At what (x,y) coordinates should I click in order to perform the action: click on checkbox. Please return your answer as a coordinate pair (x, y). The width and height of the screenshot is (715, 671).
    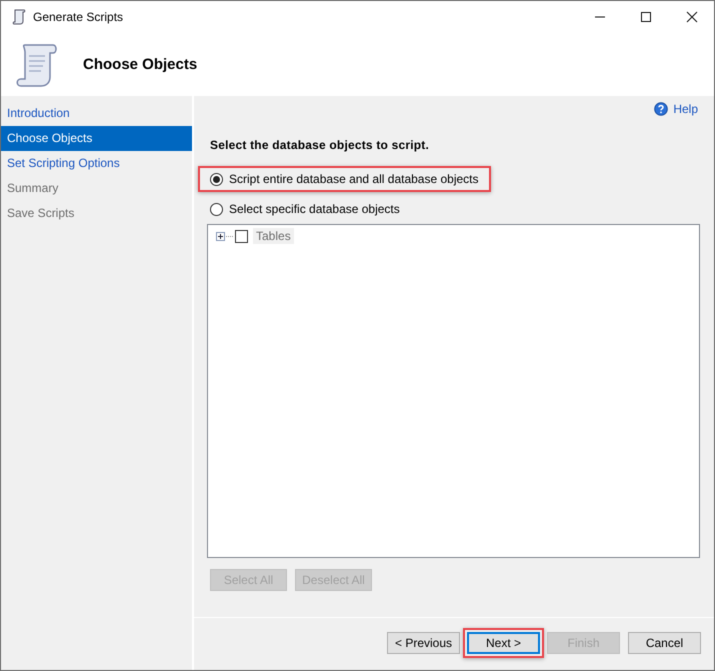
    Looking at the image, I should click on (241, 236).